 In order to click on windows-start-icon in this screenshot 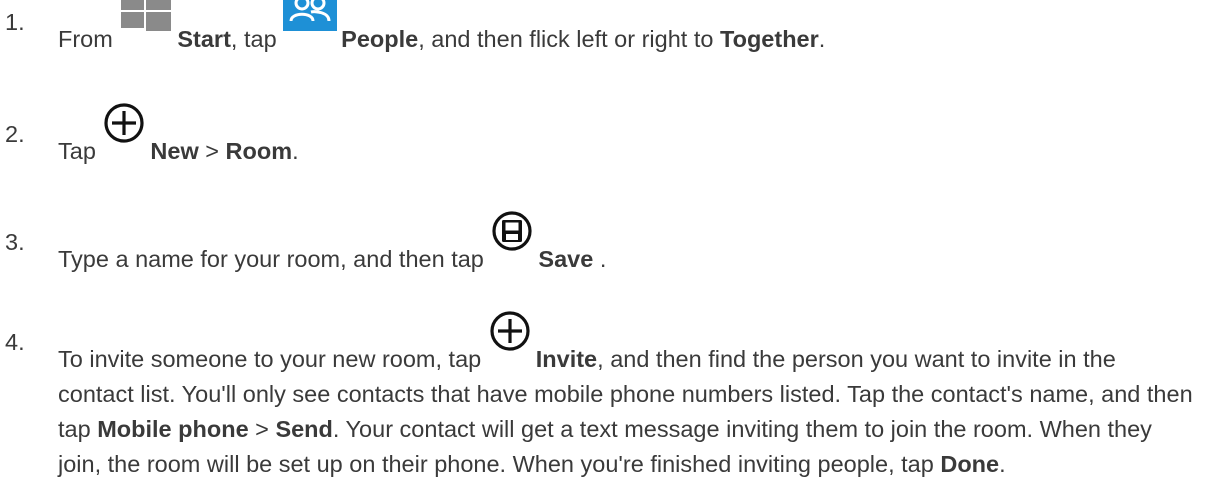, I will do `click(146, 22)`.